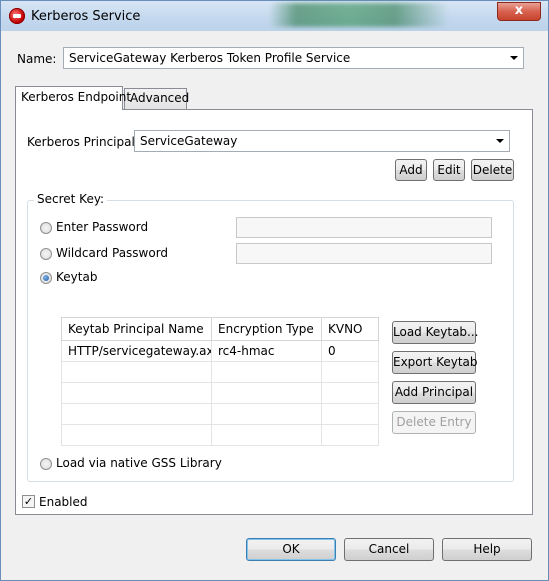  Describe the element at coordinates (434, 392) in the screenshot. I see `add-keytab-principal-button: Add Principal` at that location.